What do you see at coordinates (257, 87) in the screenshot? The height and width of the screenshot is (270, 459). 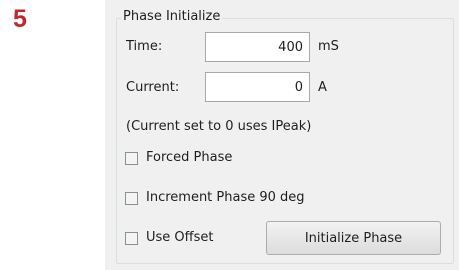 I see `current-input` at bounding box center [257, 87].